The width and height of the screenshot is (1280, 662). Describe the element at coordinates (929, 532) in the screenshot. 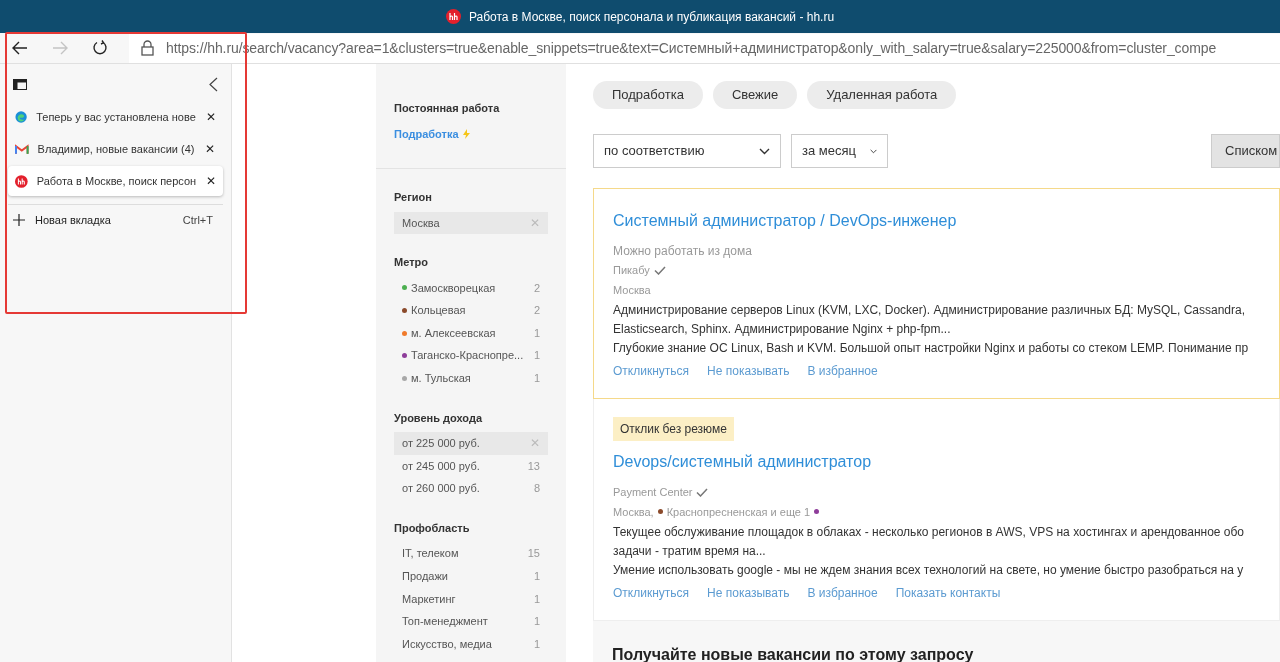

I see `snippet-line: Текущее обслуживание площадок в облаках - несколько регионов в AWS, VPS на хостингах и арендованное обо` at that location.